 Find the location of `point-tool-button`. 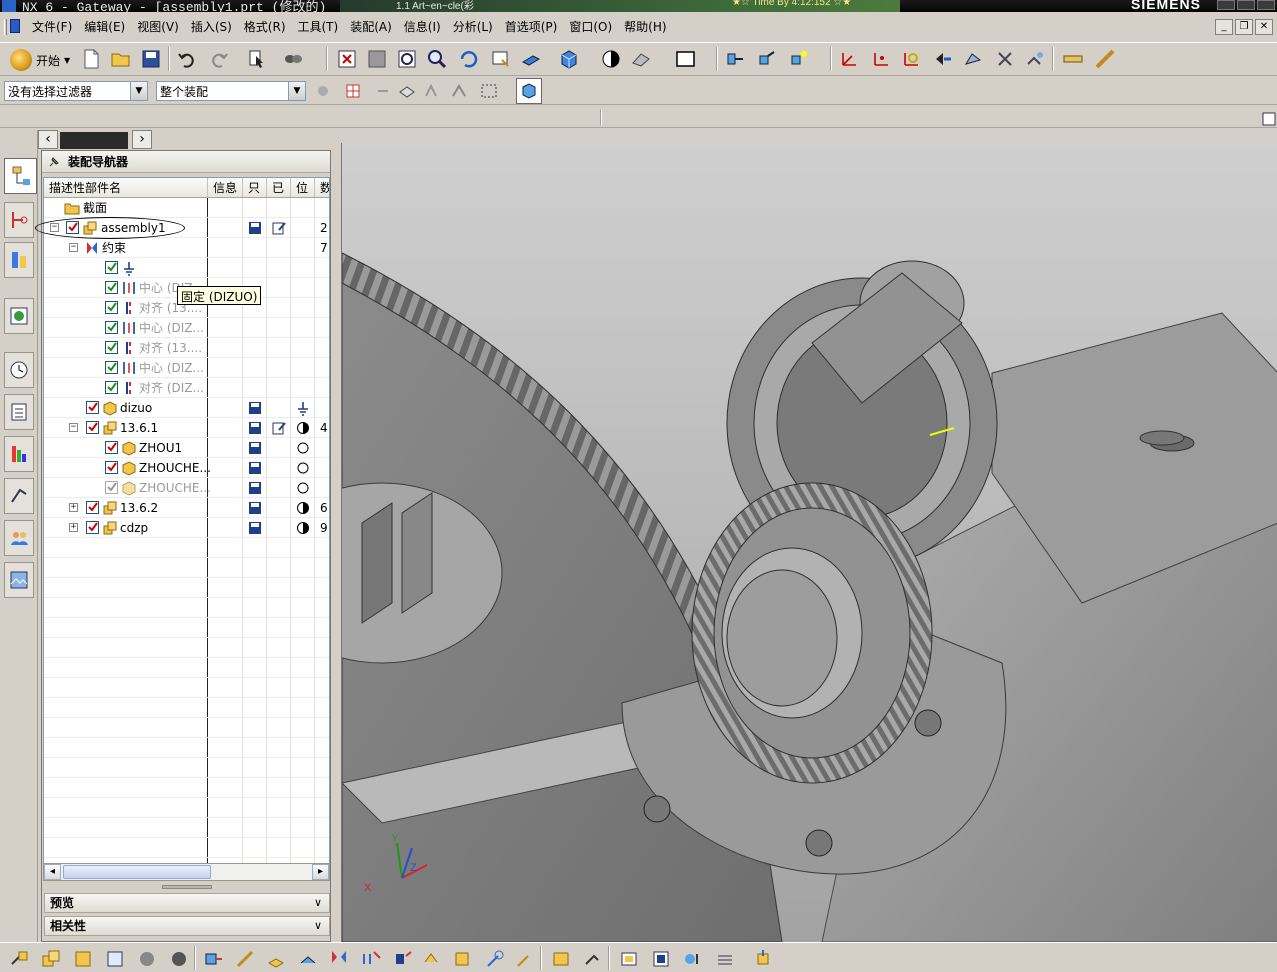

point-tool-button is located at coordinates (1005, 59).